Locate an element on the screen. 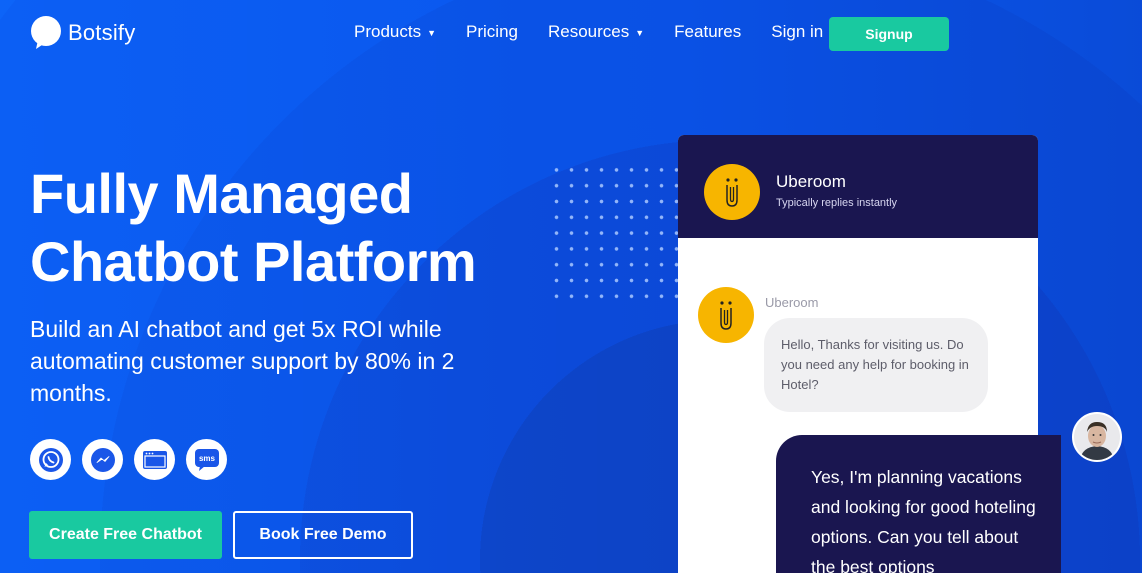 Image resolution: width=1142 pixels, height=573 pixels. decorative-dot-grid is located at coordinates (614, 235).